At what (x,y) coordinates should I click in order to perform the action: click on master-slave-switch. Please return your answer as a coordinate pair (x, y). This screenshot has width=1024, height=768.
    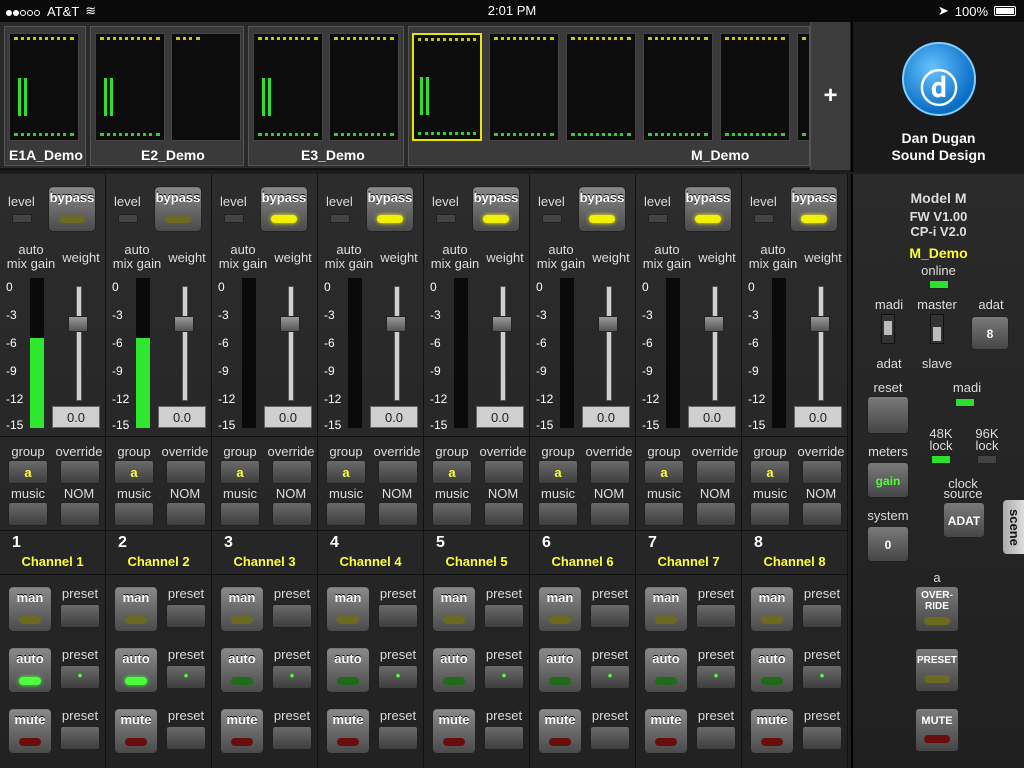
    Looking at the image, I should click on (937, 329).